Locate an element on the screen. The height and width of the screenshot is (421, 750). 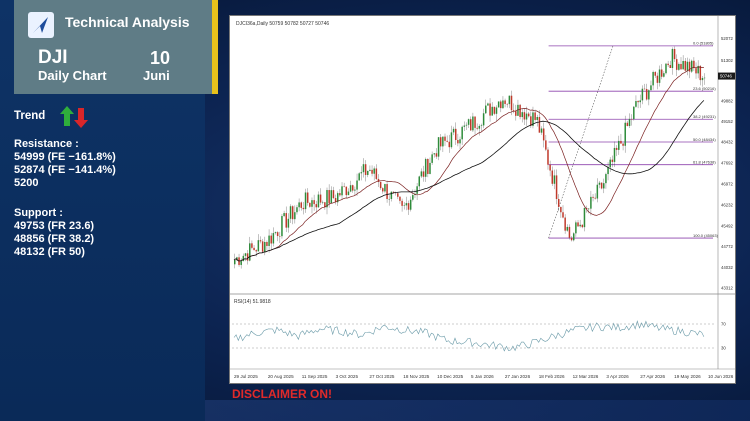
date-day: 10 is located at coordinates (160, 58).